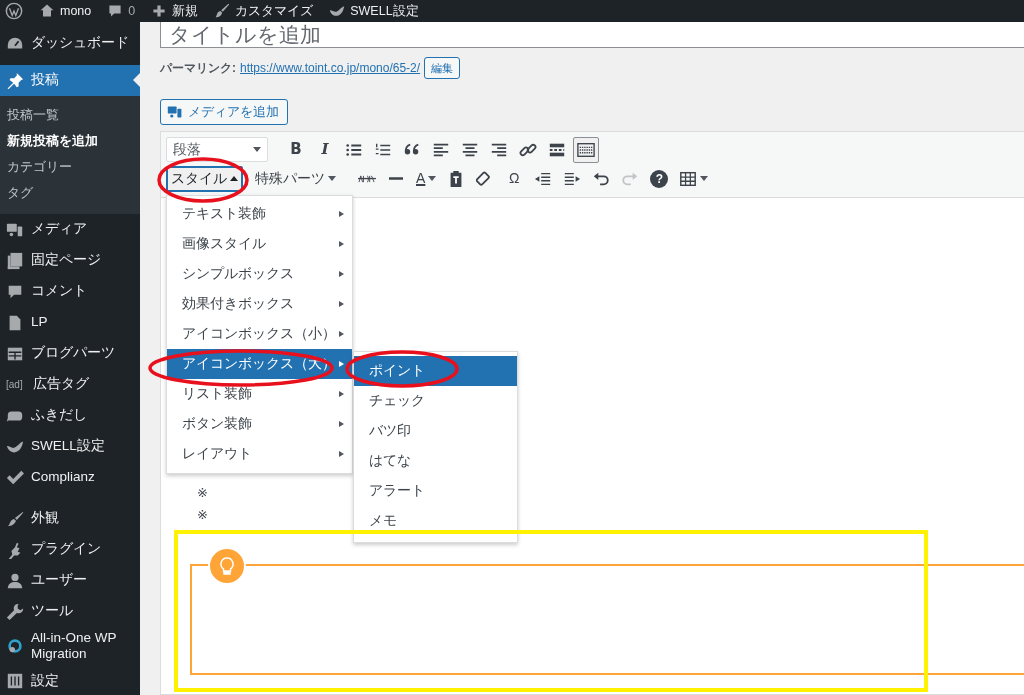 This screenshot has width=1024, height=695. What do you see at coordinates (659, 178) in the screenshot?
I see `help-button: ?` at bounding box center [659, 178].